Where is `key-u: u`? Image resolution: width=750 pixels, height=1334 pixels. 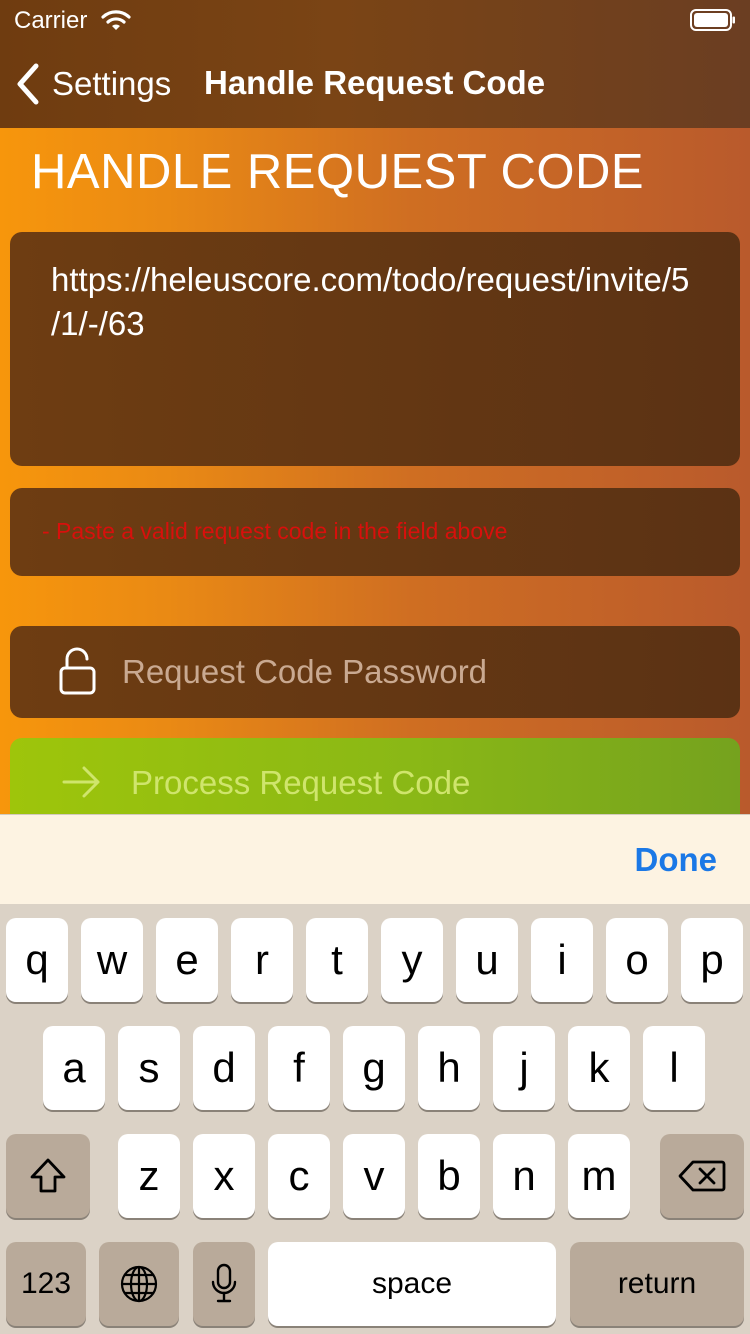 key-u: u is located at coordinates (487, 960).